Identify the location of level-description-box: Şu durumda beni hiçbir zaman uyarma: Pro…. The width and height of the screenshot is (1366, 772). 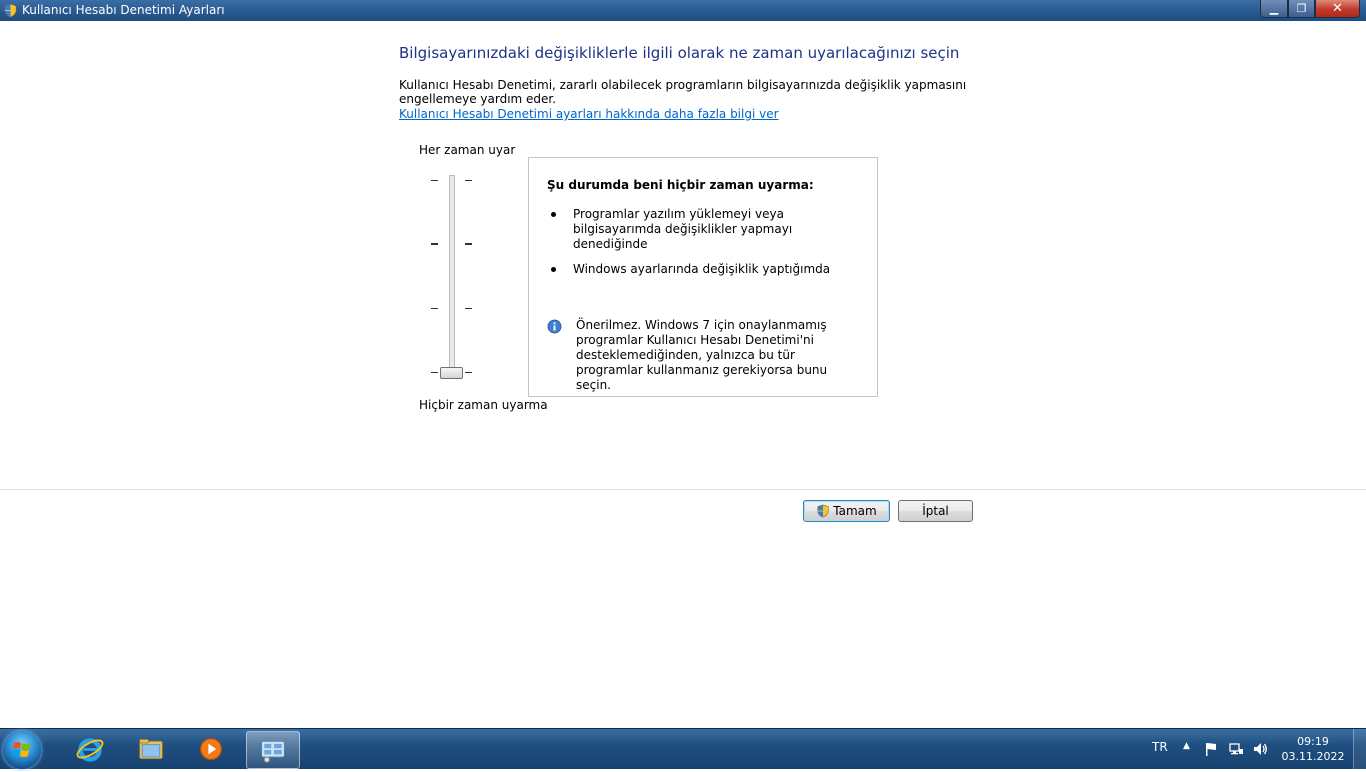
(703, 277).